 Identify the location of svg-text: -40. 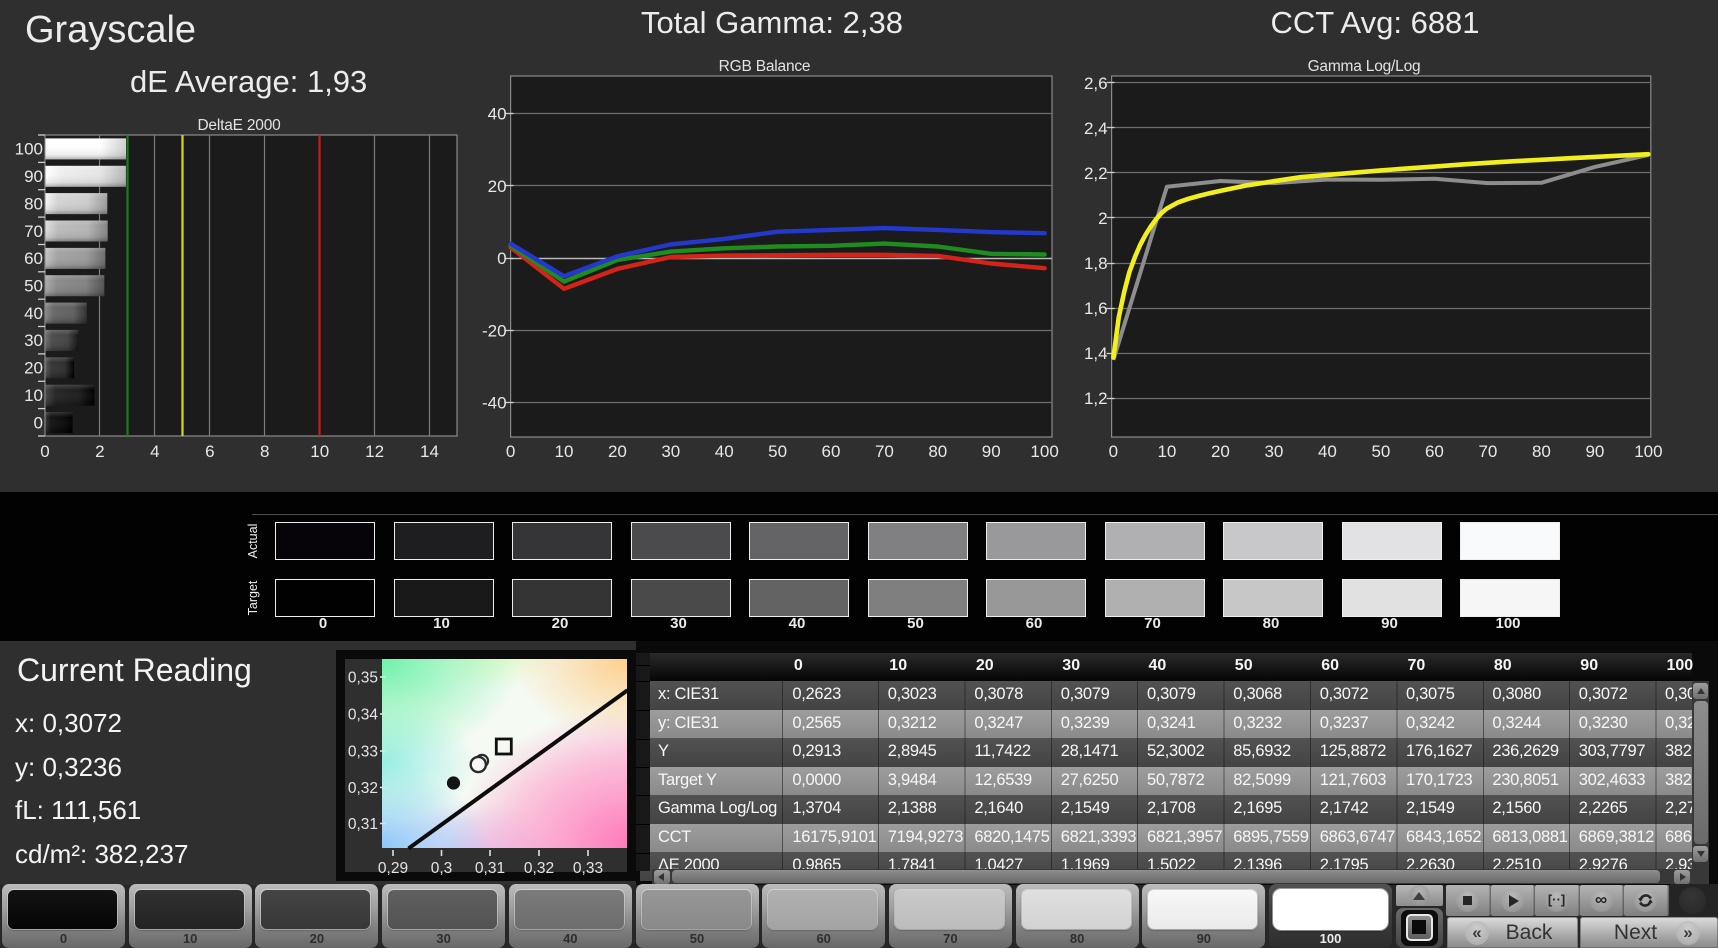
(494, 403).